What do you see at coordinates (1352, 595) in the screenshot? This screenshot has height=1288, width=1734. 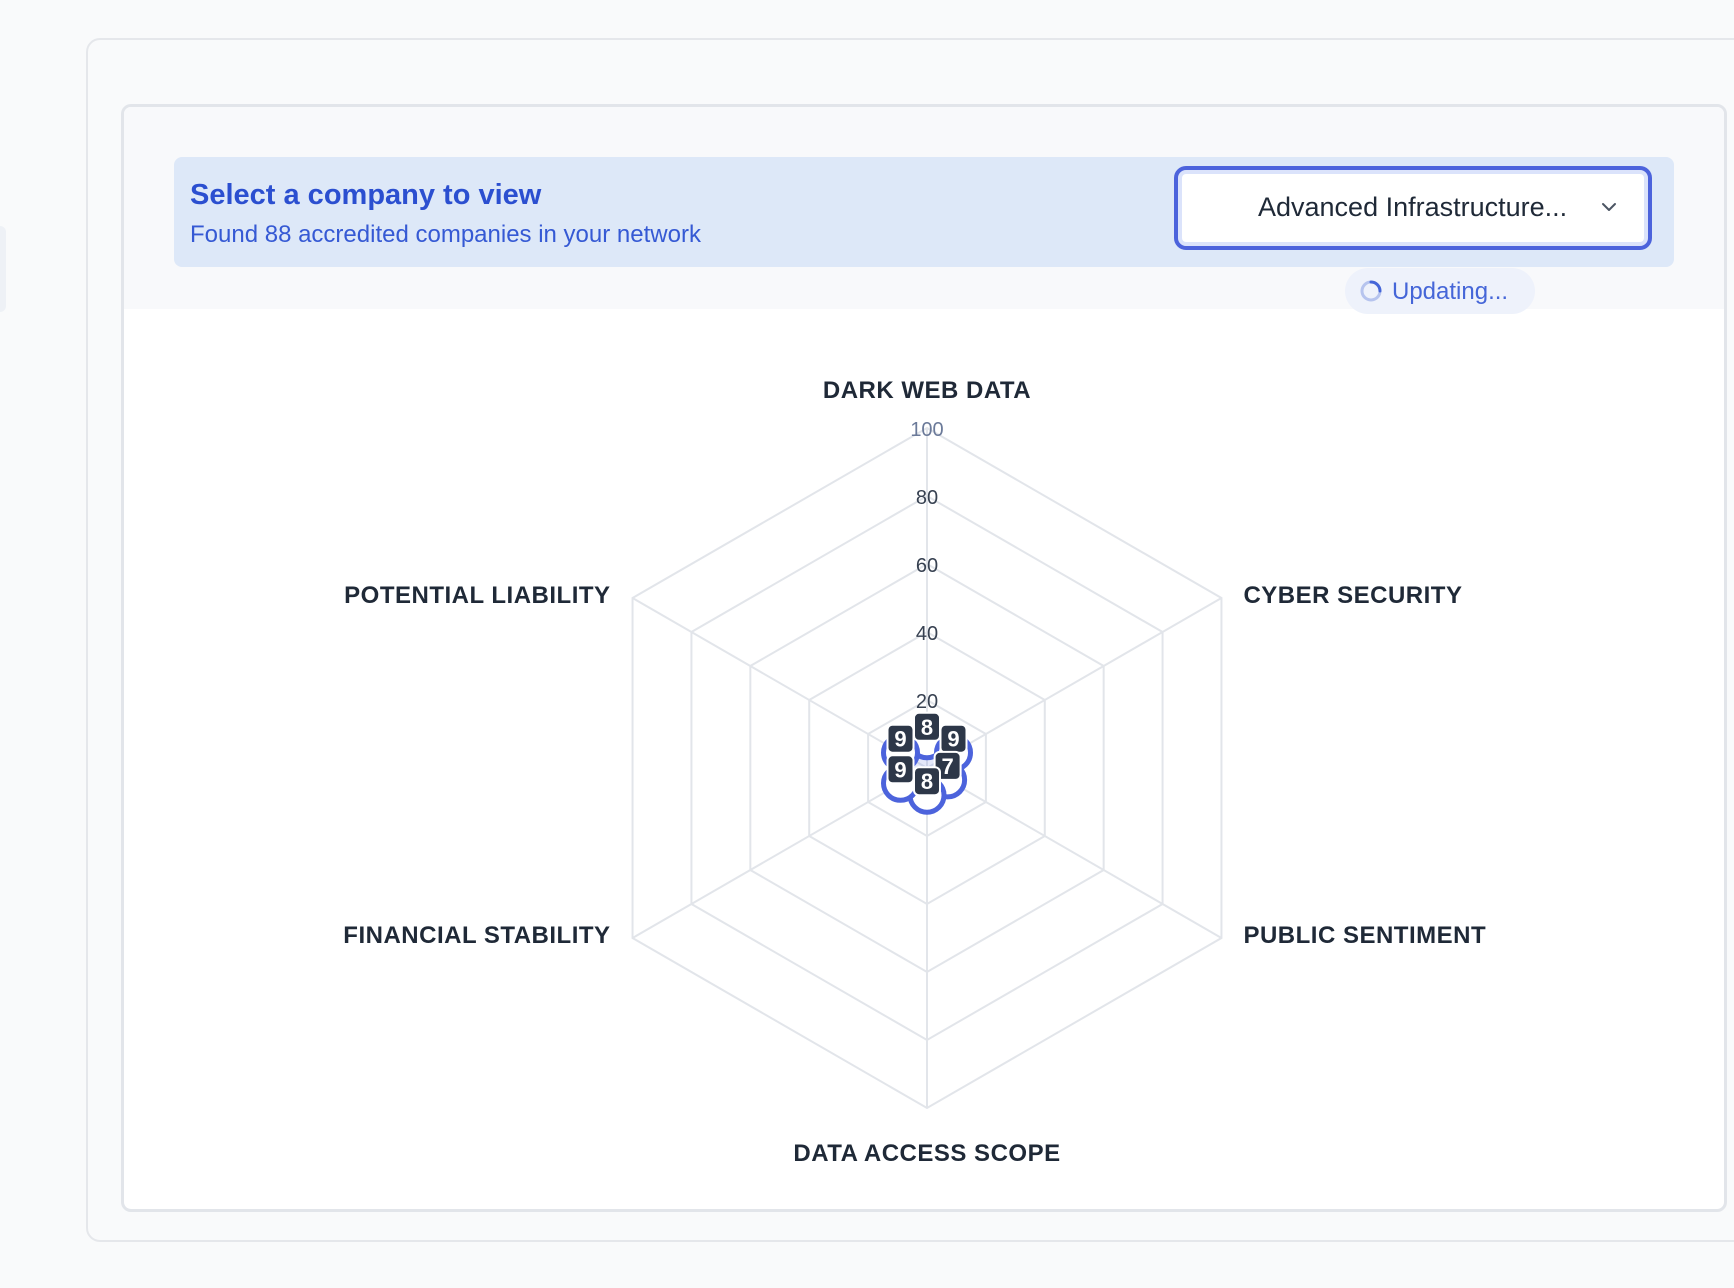 I see `radar-axis-label: CYBER SECURITY` at bounding box center [1352, 595].